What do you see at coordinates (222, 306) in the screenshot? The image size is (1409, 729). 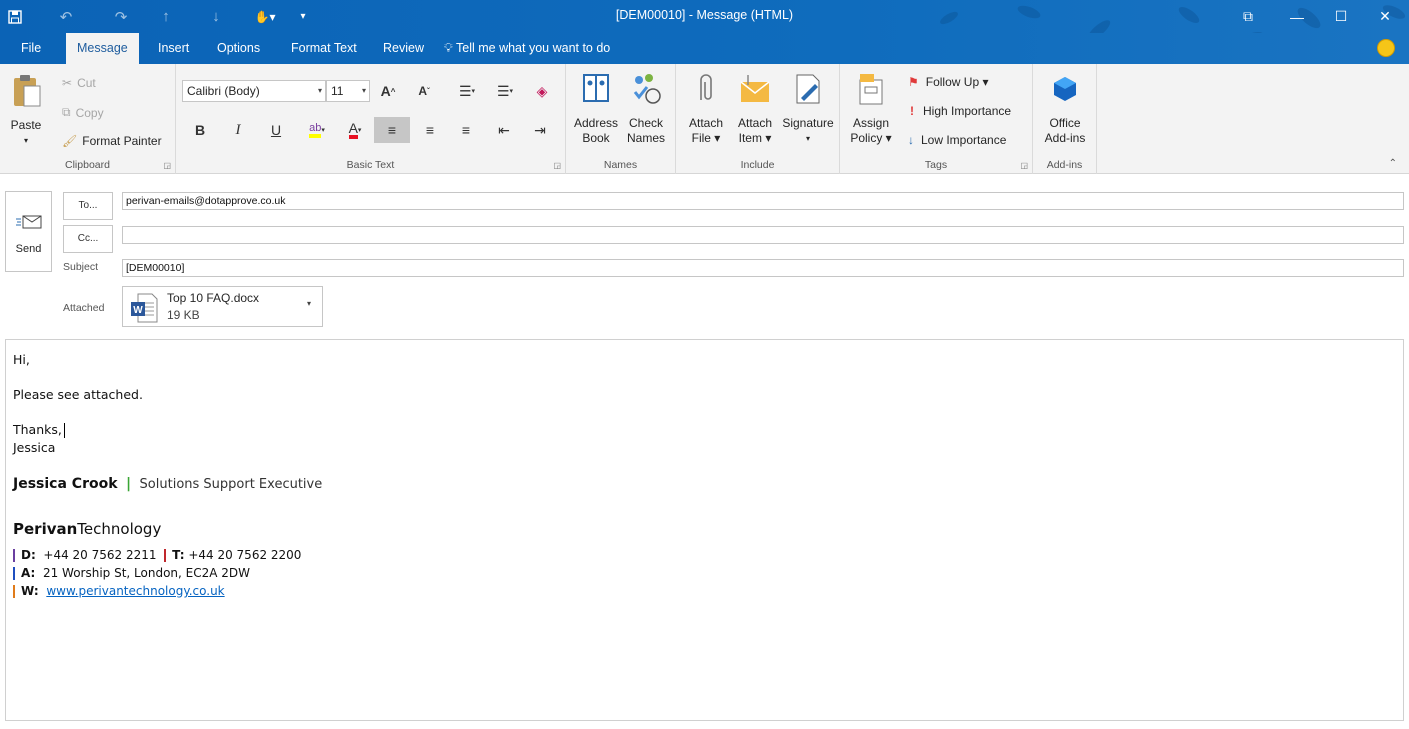 I see `attachment-card: W Top 10 FAQ.docx 19 KB ▾` at bounding box center [222, 306].